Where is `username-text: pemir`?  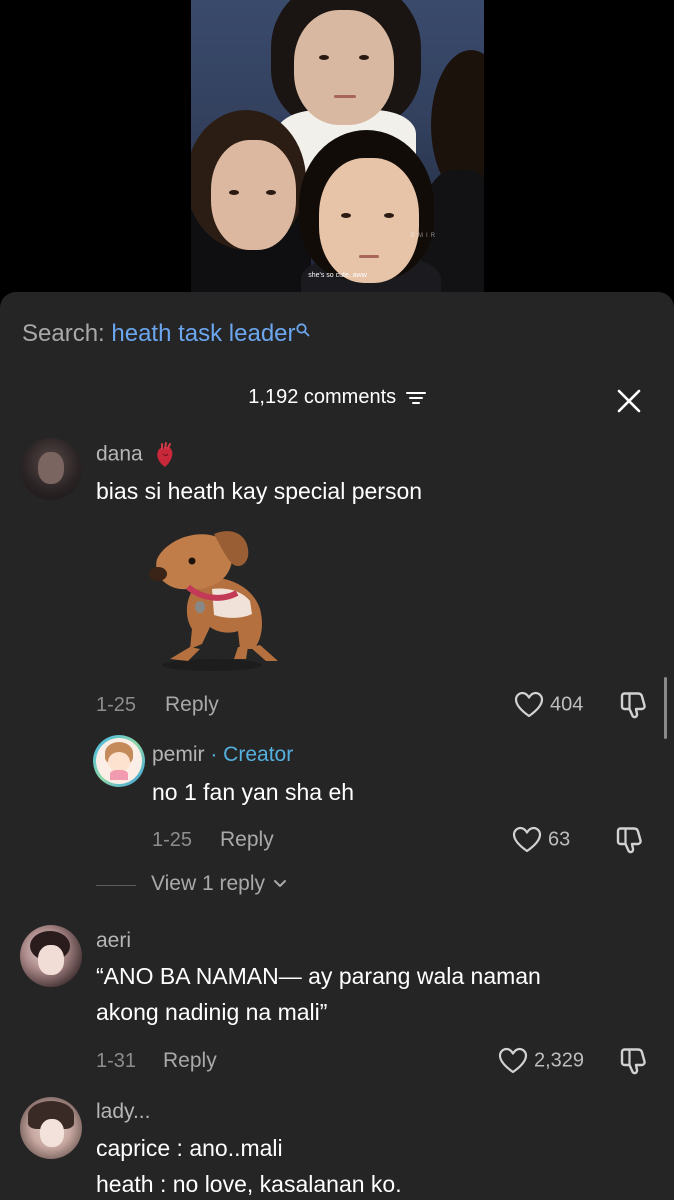 username-text: pemir is located at coordinates (178, 754).